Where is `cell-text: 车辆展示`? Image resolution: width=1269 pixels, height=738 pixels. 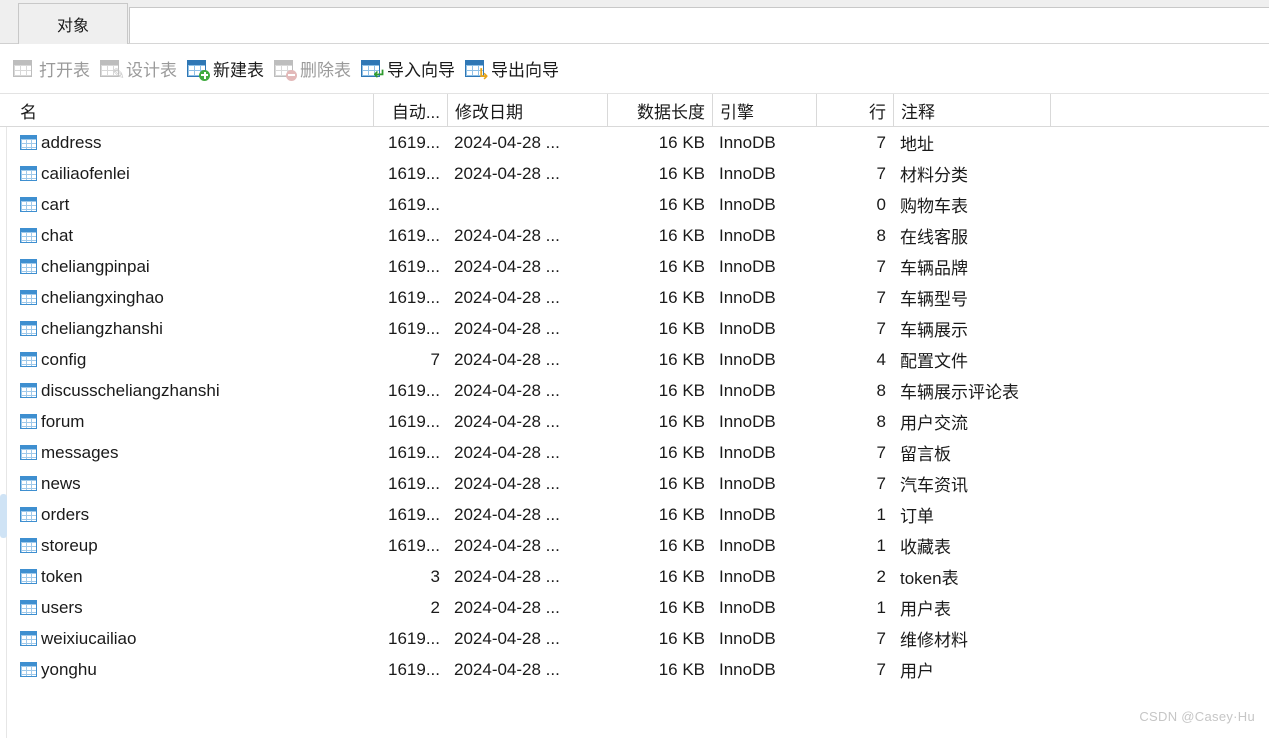
cell-text: 车辆展示 is located at coordinates (934, 330).